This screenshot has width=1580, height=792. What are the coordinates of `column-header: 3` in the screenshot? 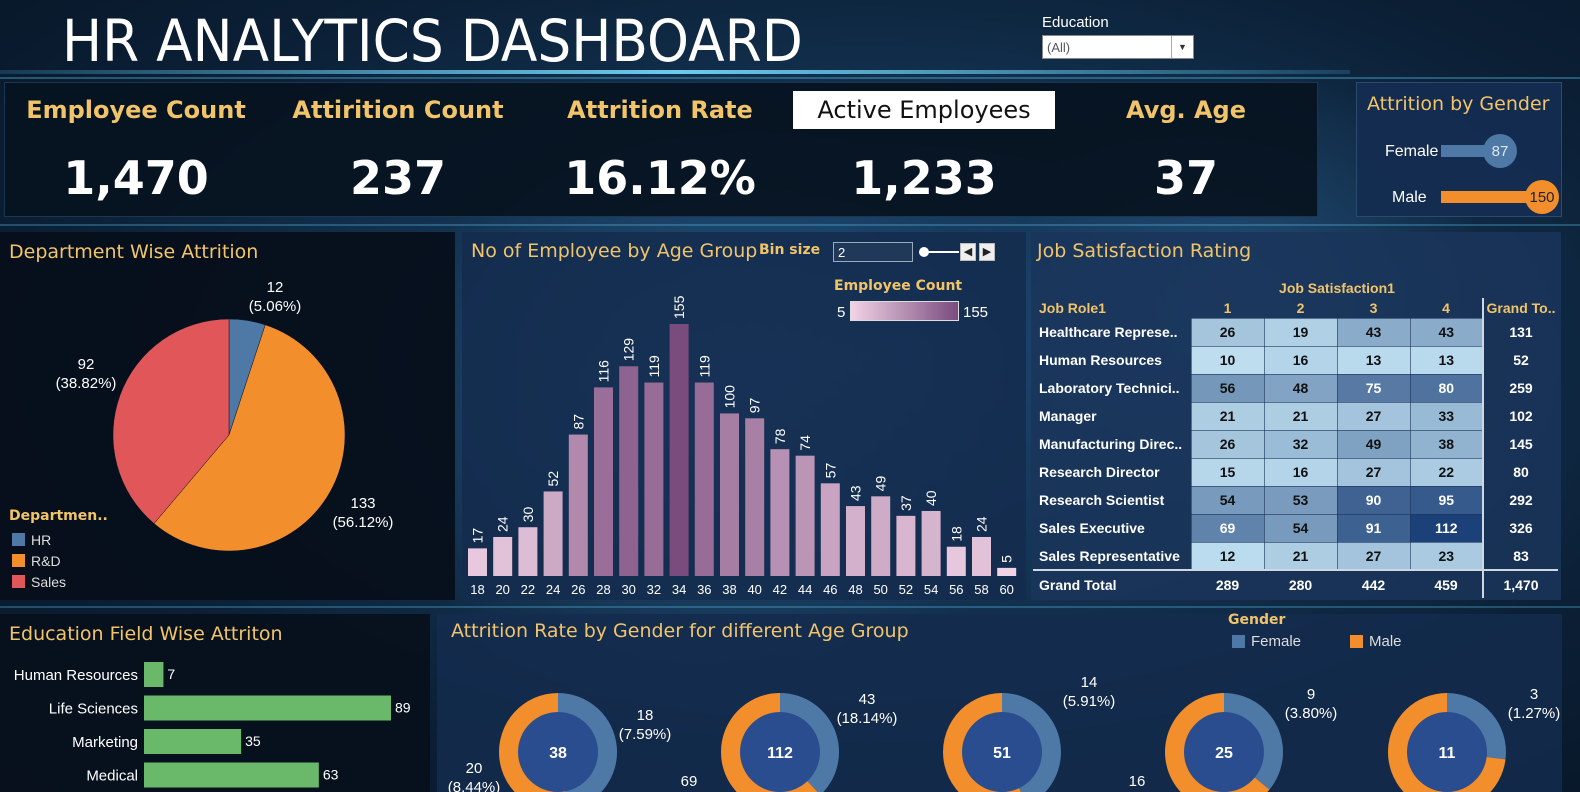 It's located at (1373, 307).